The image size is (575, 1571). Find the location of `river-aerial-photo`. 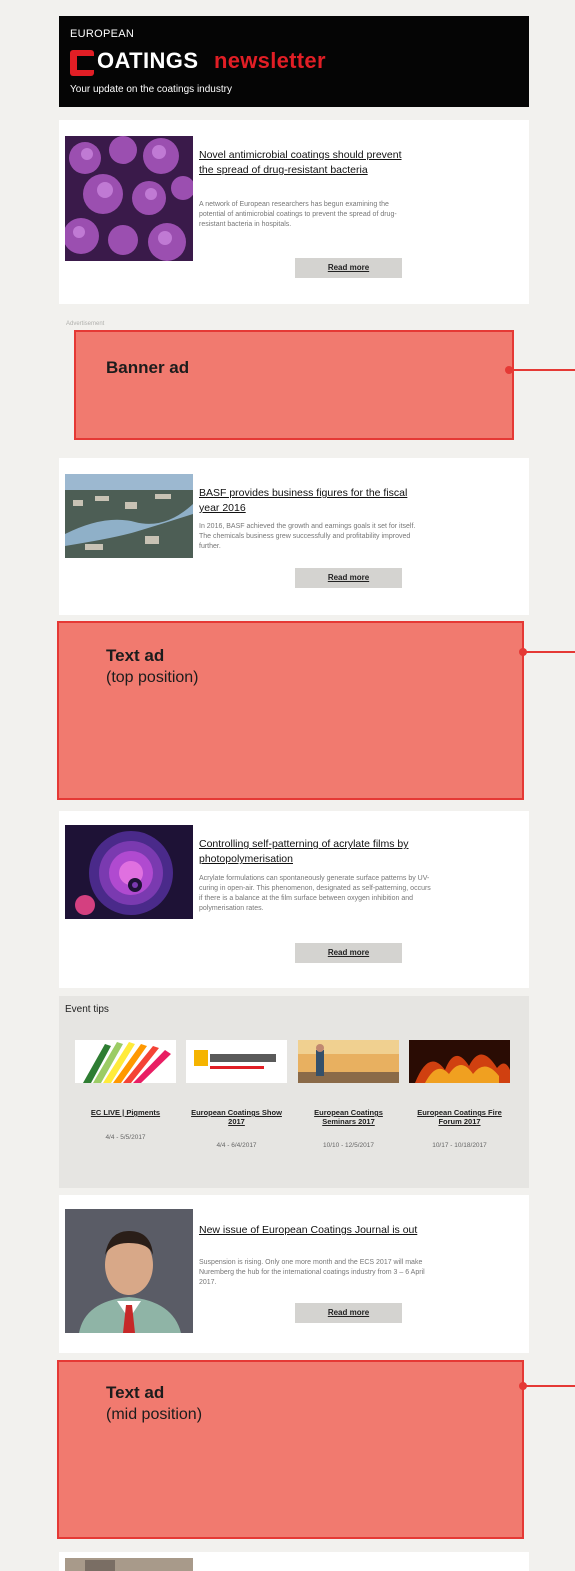

river-aerial-photo is located at coordinates (129, 516).